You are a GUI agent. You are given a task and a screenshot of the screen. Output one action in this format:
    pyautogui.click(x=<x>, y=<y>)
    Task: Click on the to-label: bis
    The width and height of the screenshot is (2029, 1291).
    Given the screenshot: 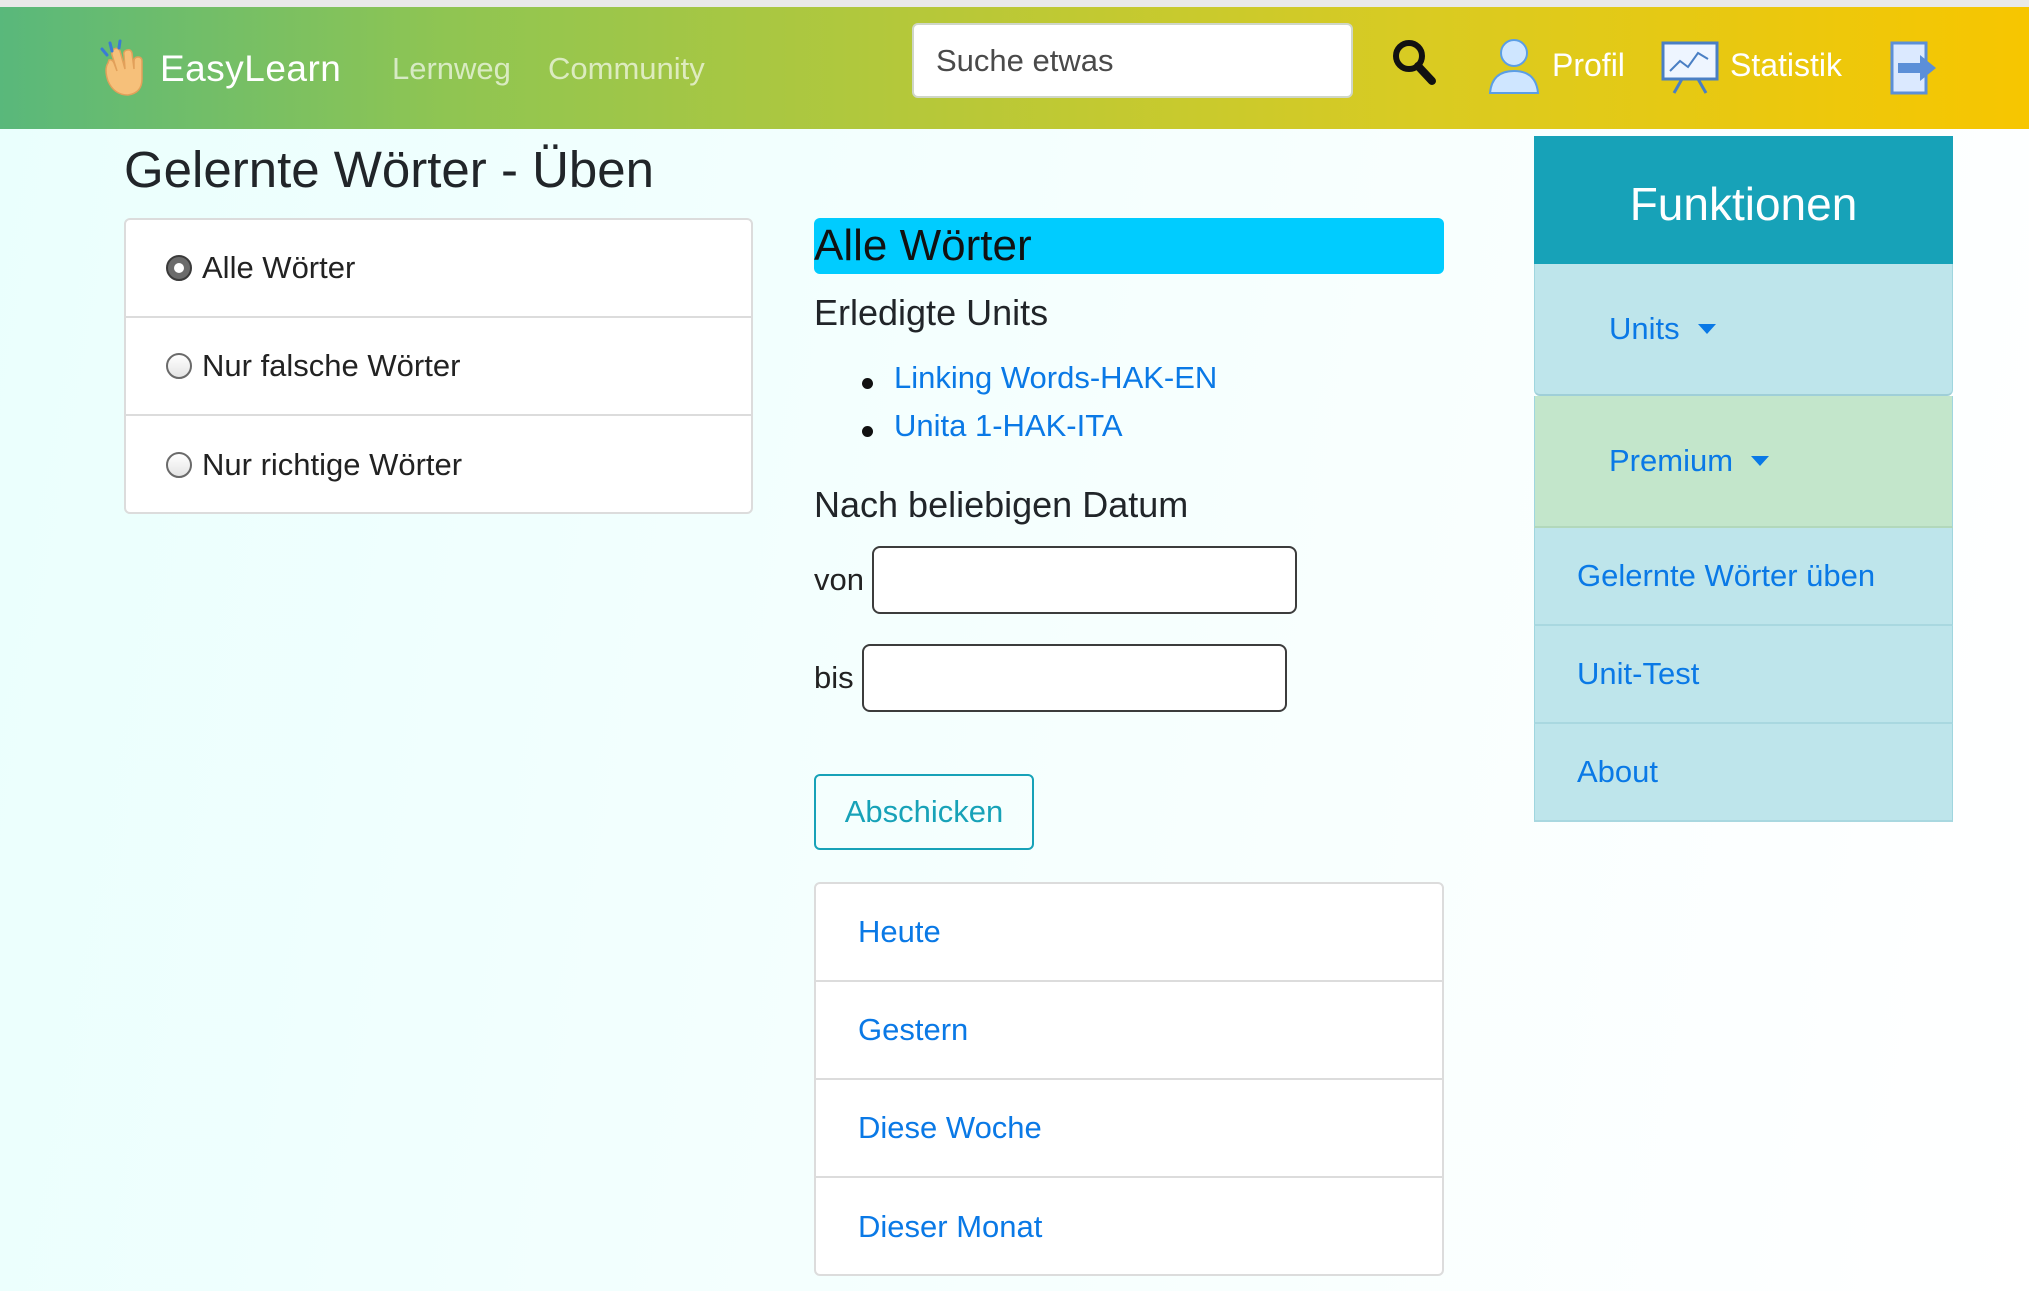 What is the action you would take?
    pyautogui.click(x=834, y=677)
    